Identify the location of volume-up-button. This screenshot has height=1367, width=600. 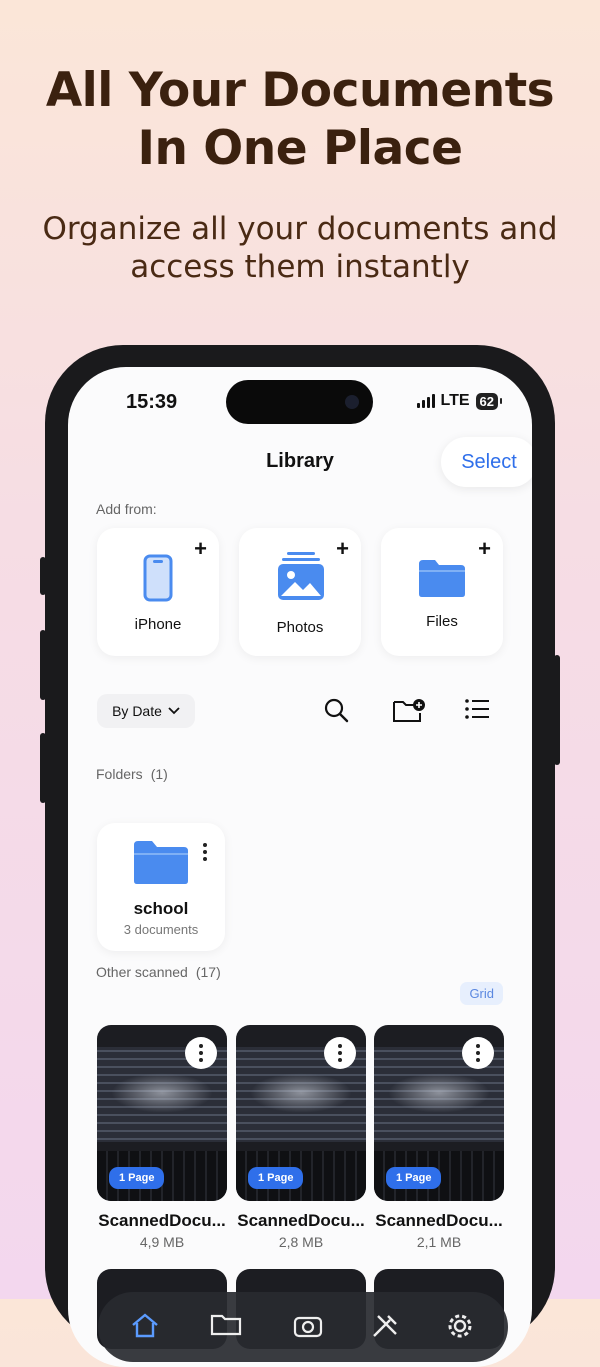
(43, 665).